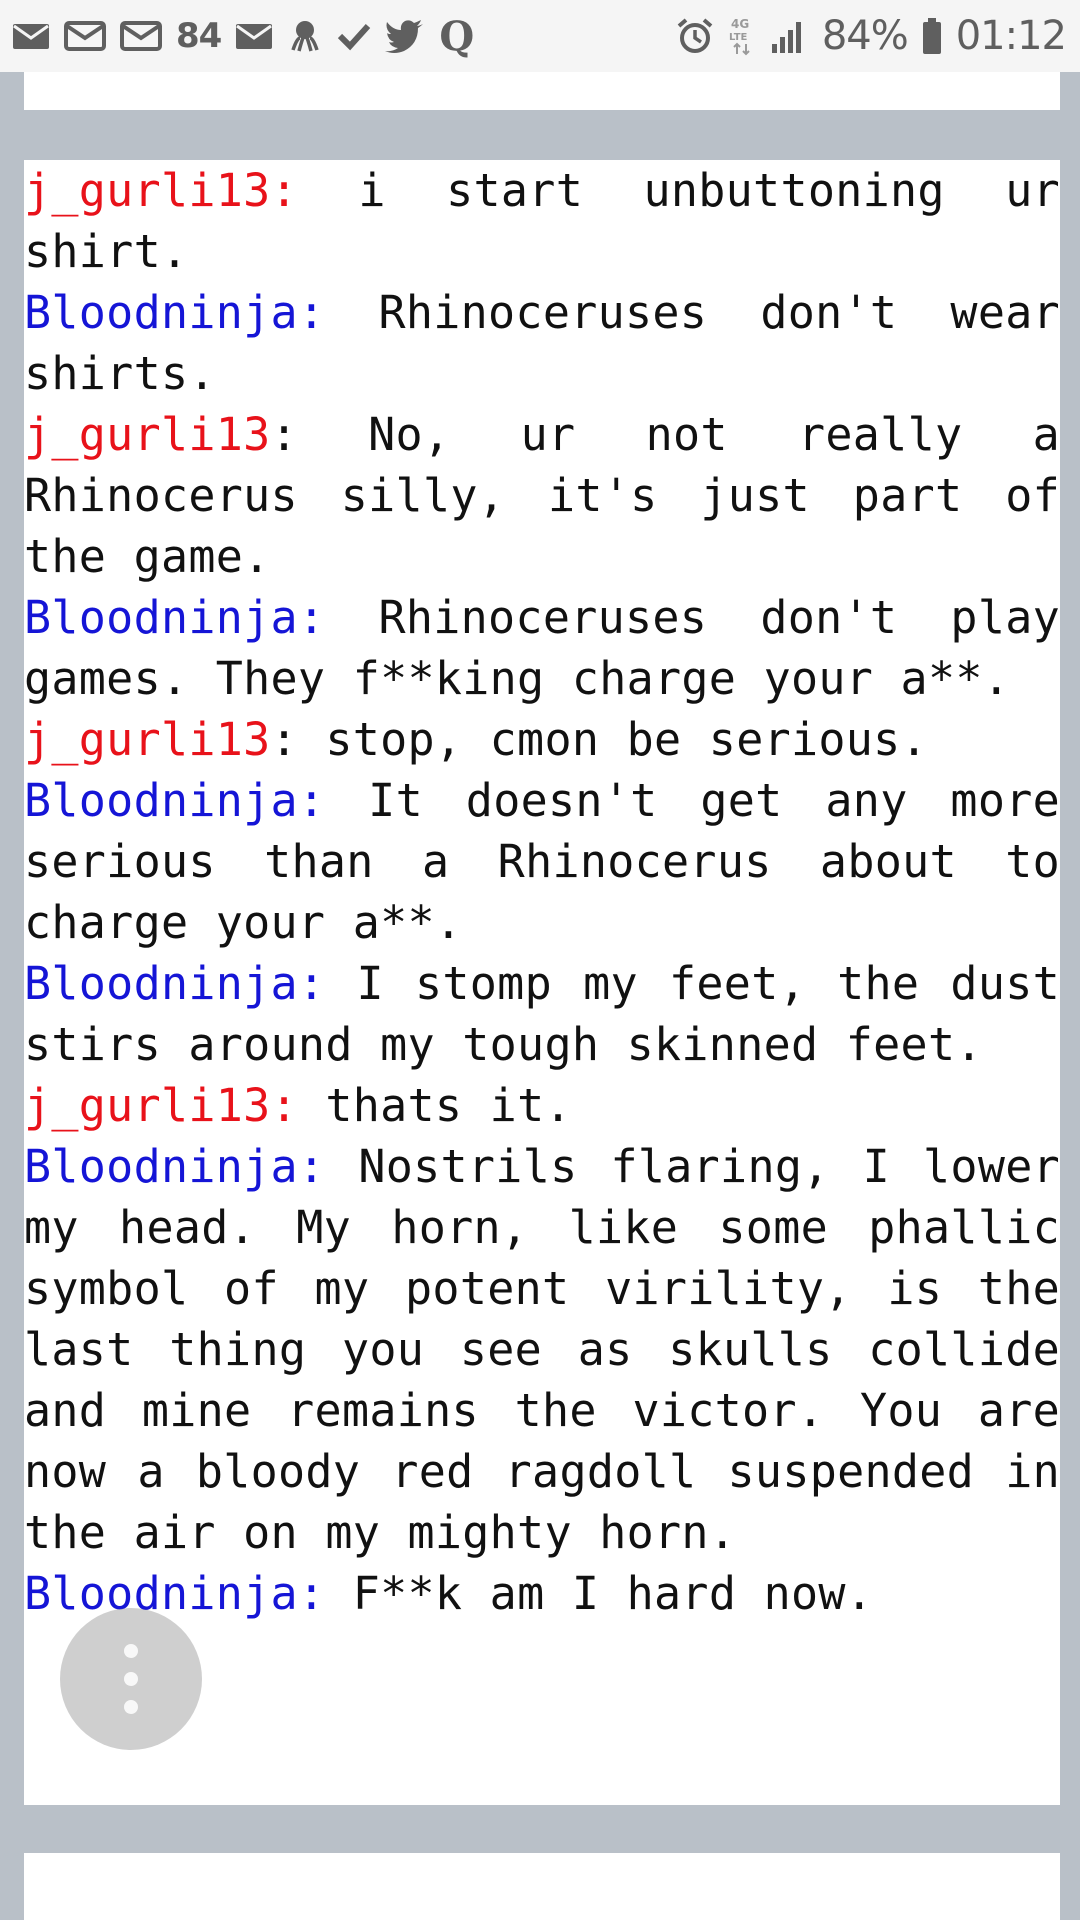  I want to click on 4g-lte-icon: 4G LTE, so click(742, 36).